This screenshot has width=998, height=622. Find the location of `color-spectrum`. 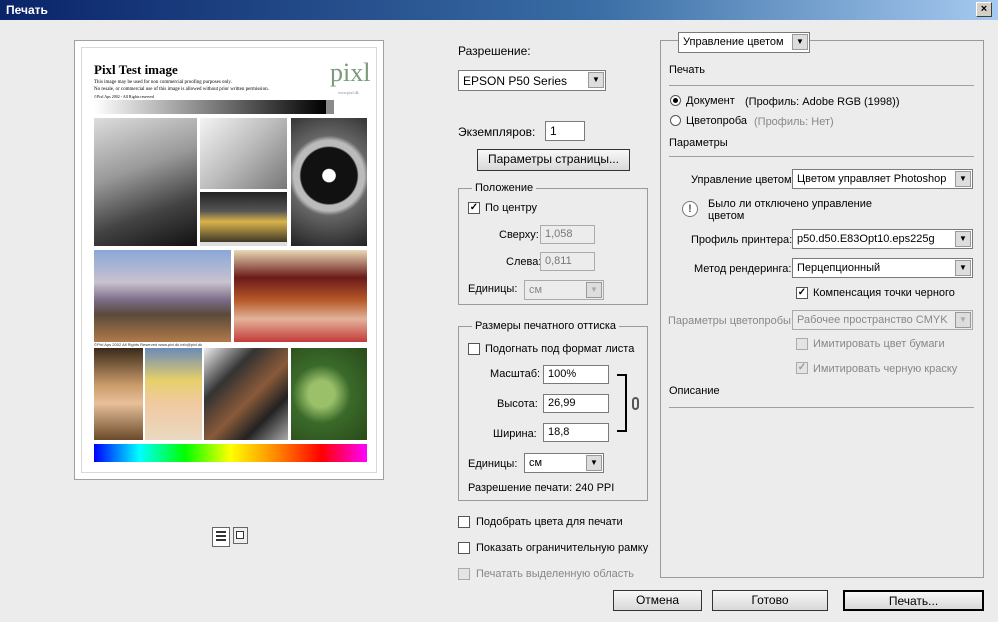

color-spectrum is located at coordinates (230, 453).